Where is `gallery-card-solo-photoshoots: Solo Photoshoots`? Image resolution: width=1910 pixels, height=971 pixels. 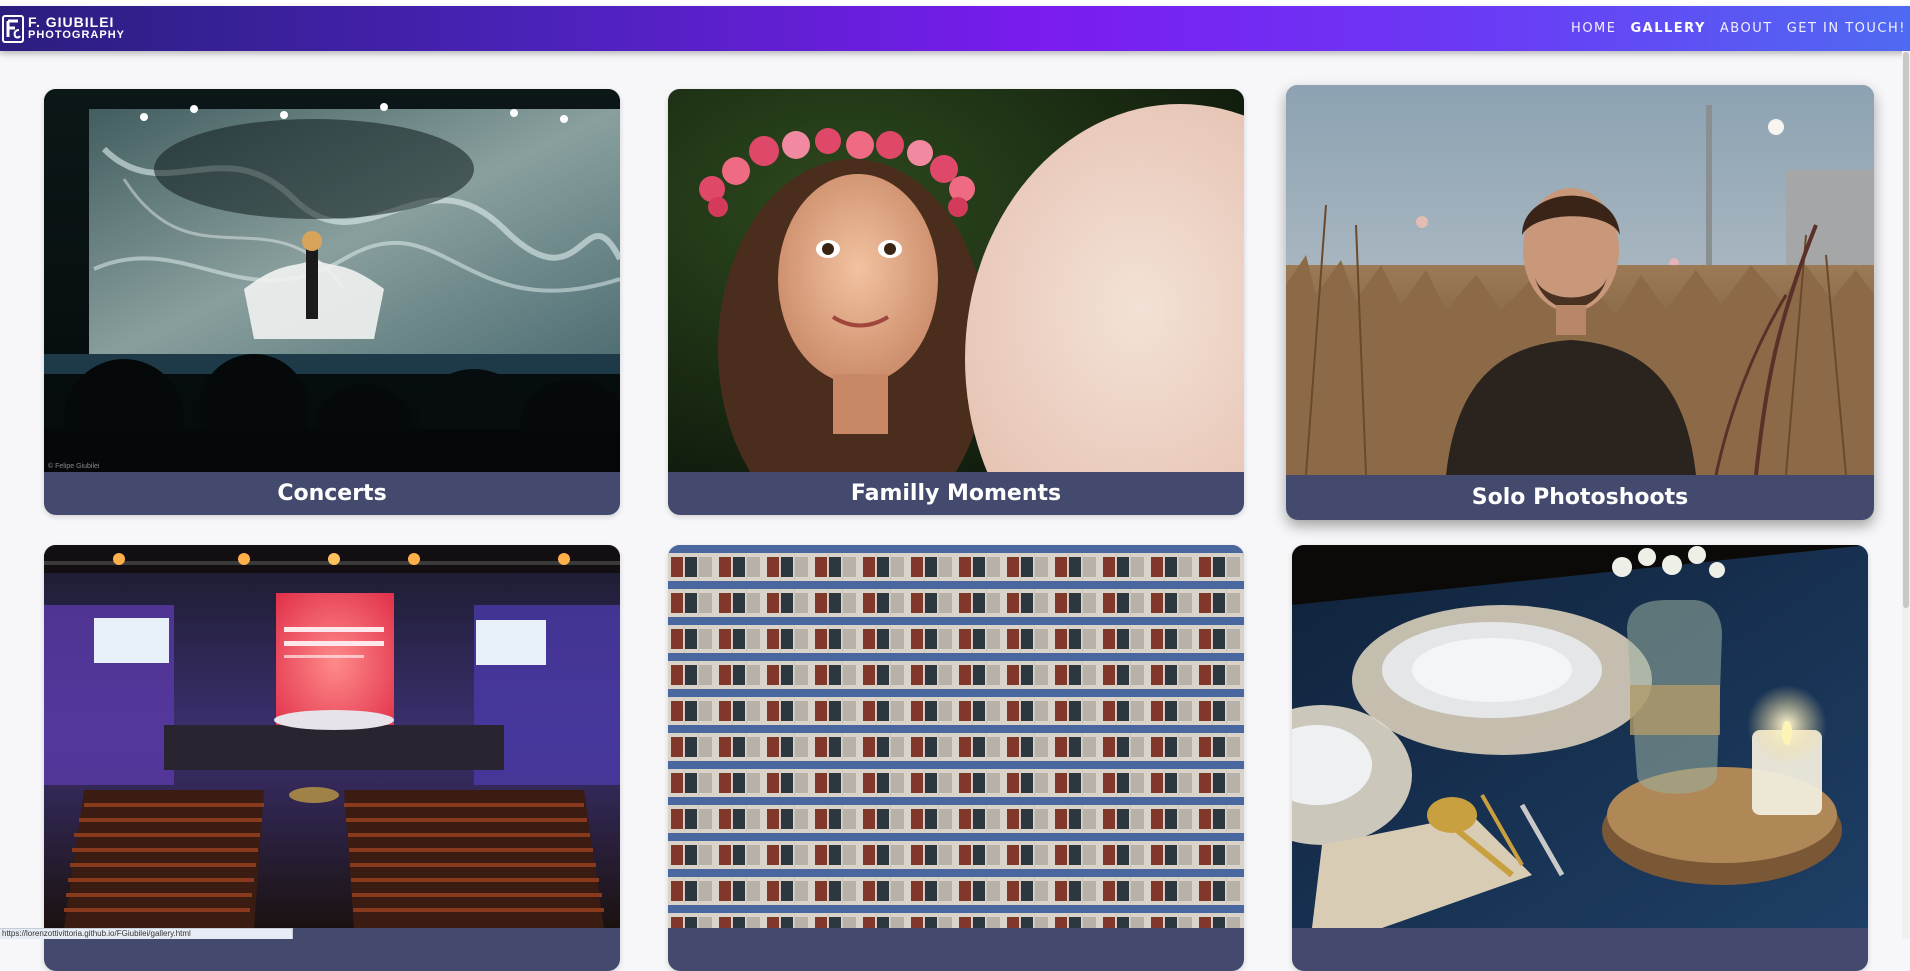
gallery-card-solo-photoshoots: Solo Photoshoots is located at coordinates (1580, 302).